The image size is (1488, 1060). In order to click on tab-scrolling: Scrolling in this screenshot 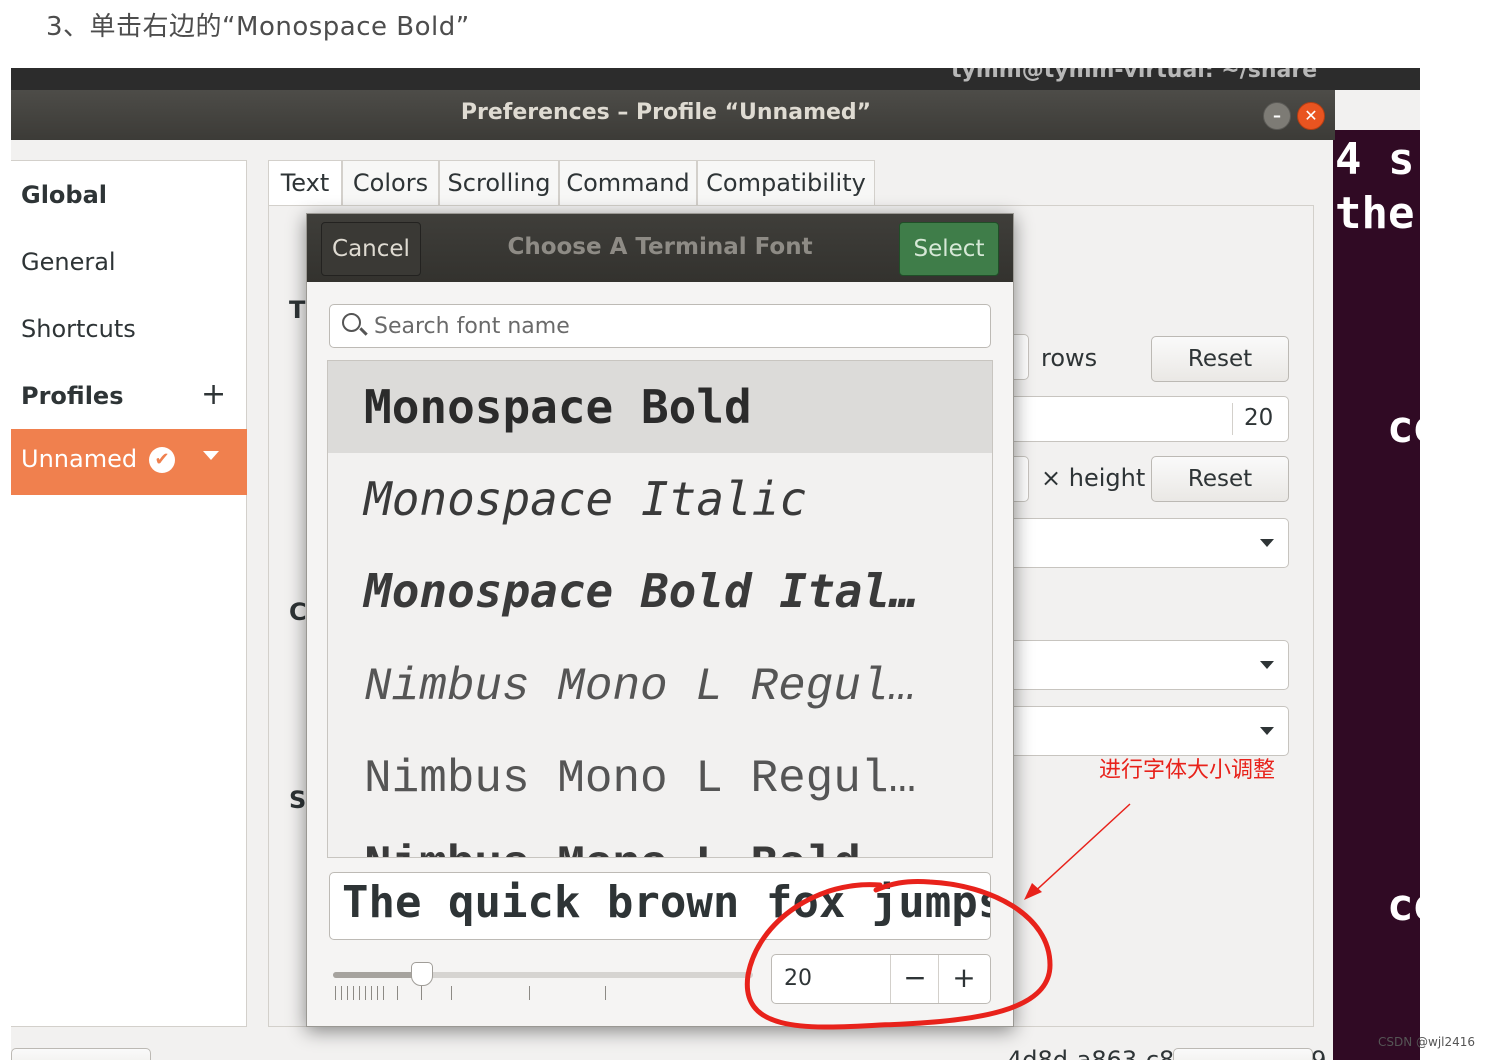, I will do `click(499, 182)`.